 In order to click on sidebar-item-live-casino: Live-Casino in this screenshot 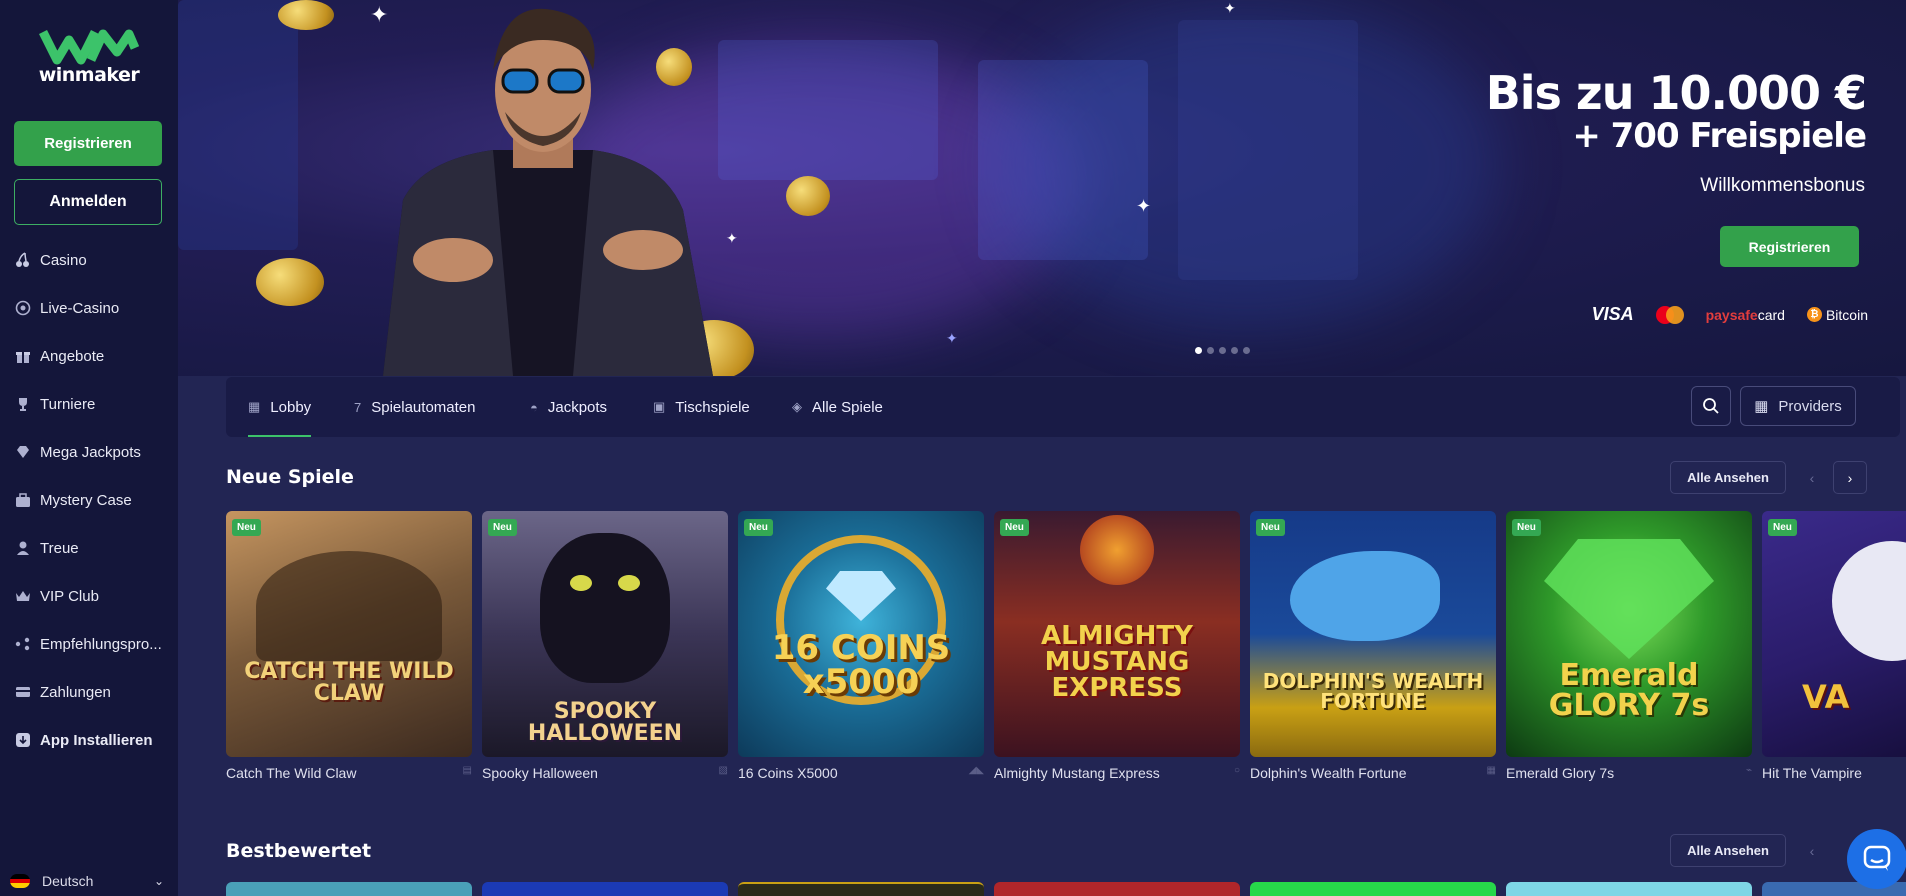, I will do `click(89, 308)`.